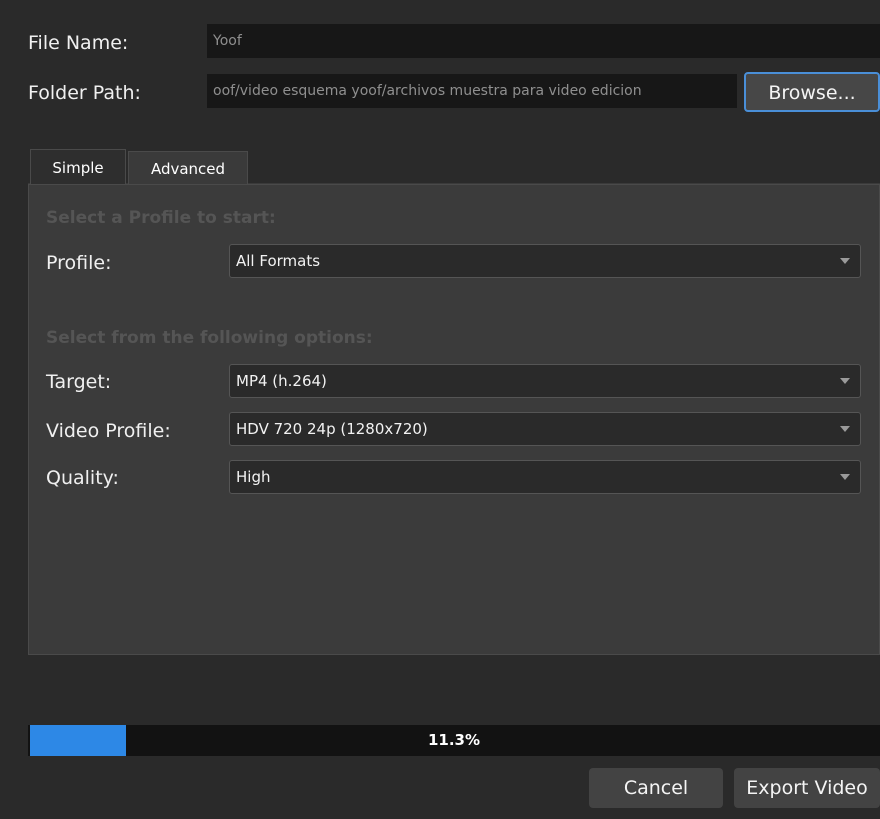 This screenshot has width=880, height=819. I want to click on cancel-button: Cancel, so click(656, 788).